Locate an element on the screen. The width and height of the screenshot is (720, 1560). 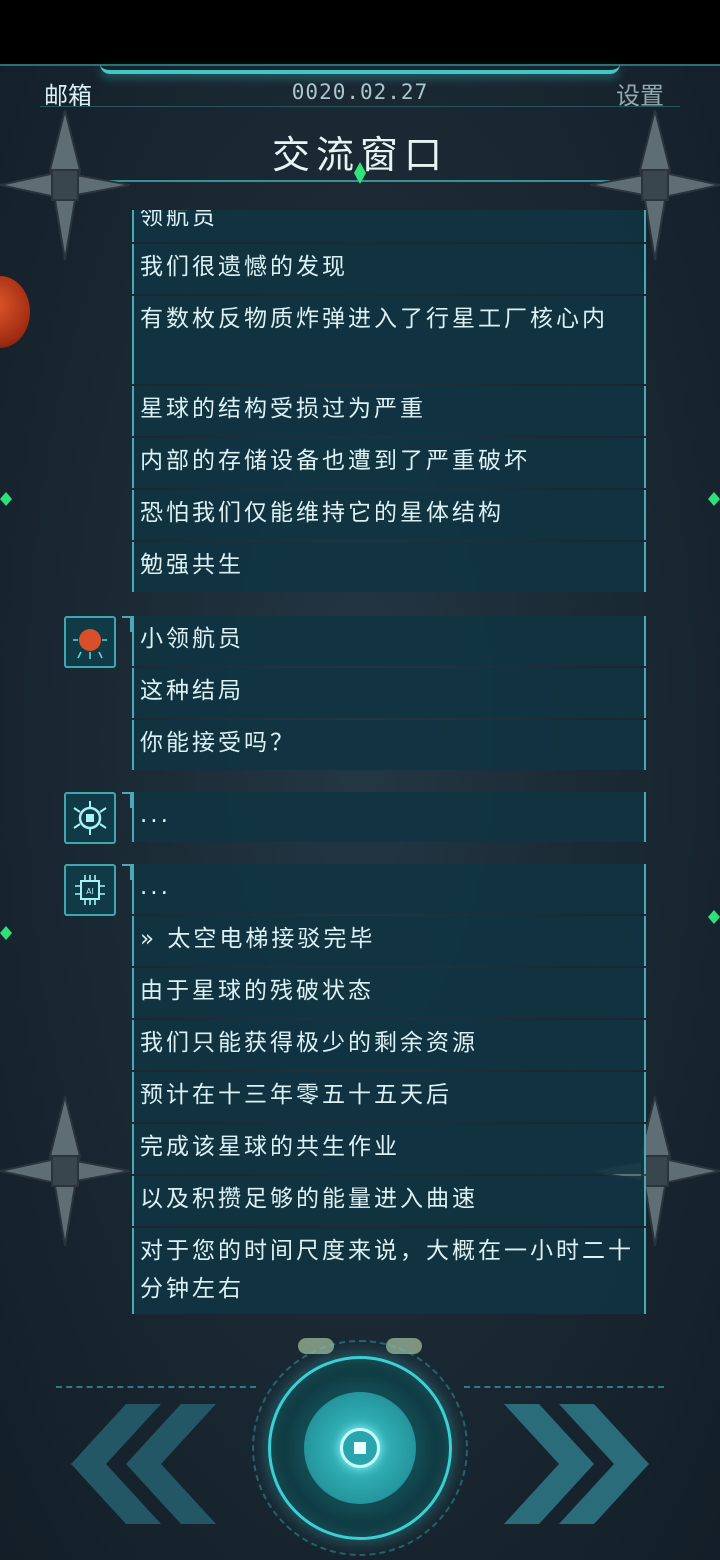
chat-message: 你能接受吗？ is located at coordinates (389, 745).